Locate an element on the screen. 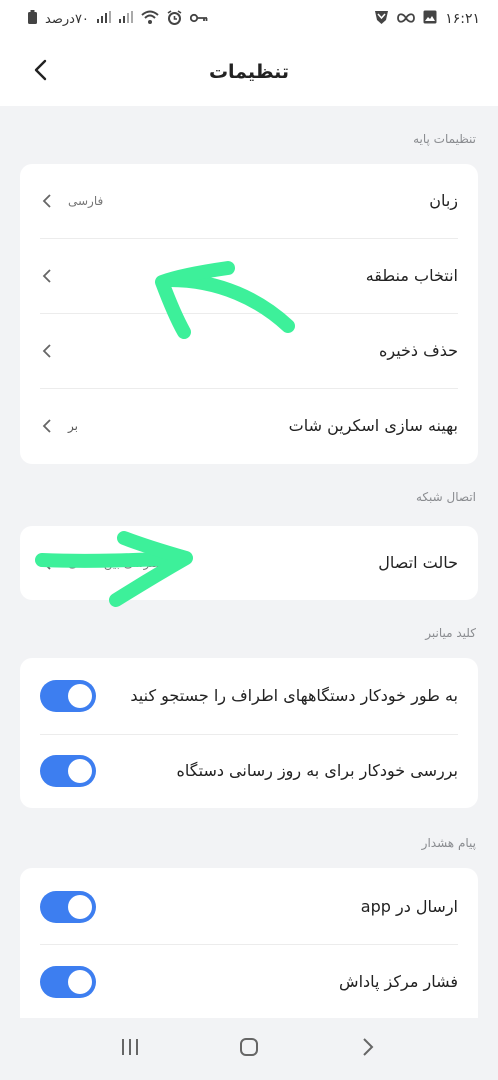  recents-button is located at coordinates (130, 1049).